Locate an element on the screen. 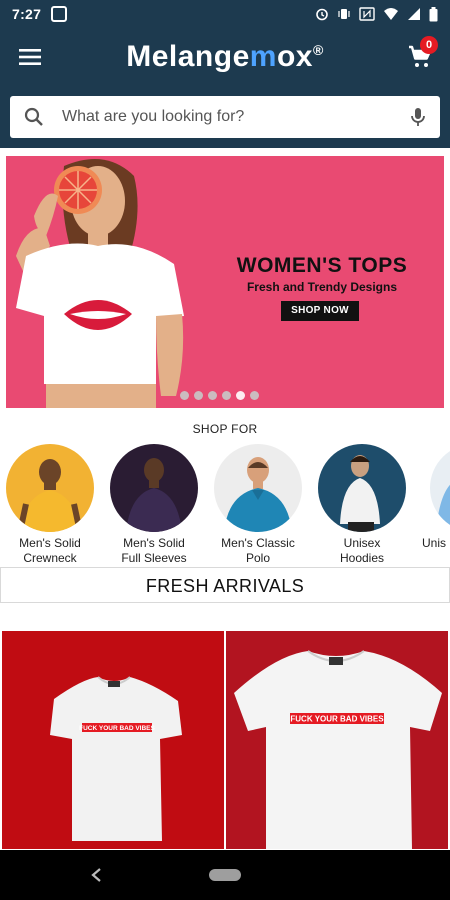 Image resolution: width=450 pixels, height=900 pixels. microphone-icon is located at coordinates (418, 117).